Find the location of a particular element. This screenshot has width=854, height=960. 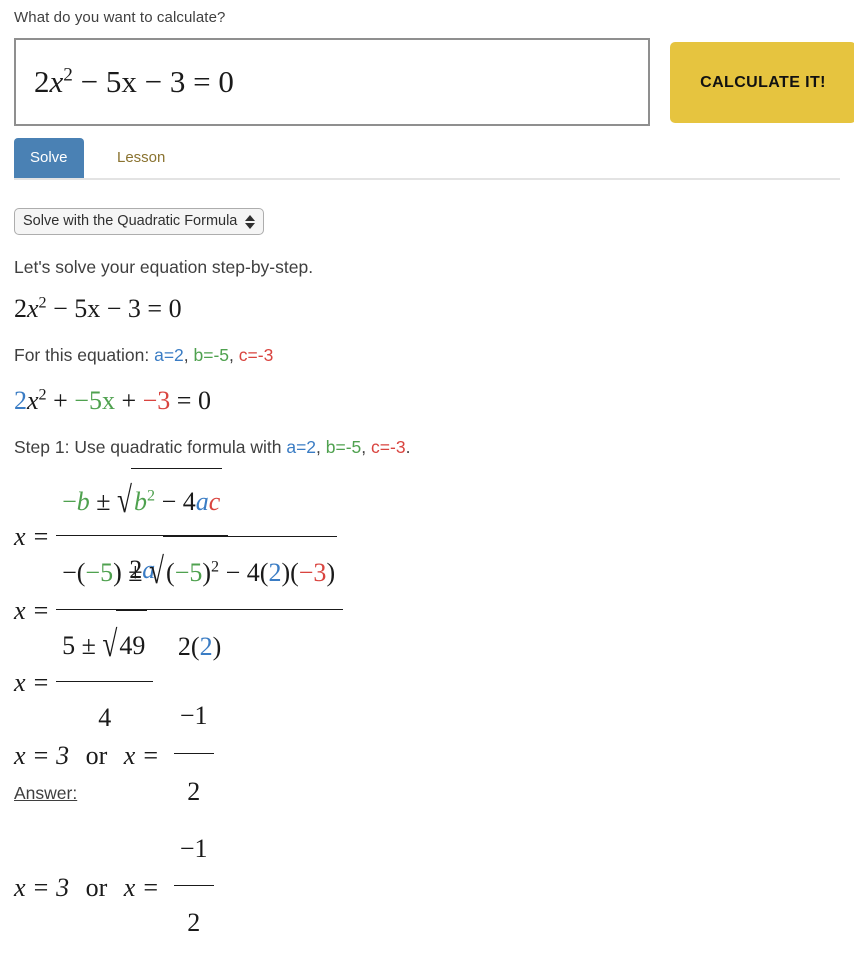

sub-rad-c: −3 is located at coordinates (312, 572).